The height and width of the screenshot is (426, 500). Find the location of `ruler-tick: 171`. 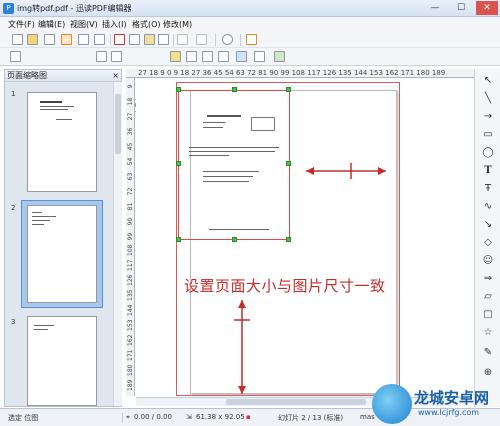

ruler-tick: 171 is located at coordinates (130, 355).